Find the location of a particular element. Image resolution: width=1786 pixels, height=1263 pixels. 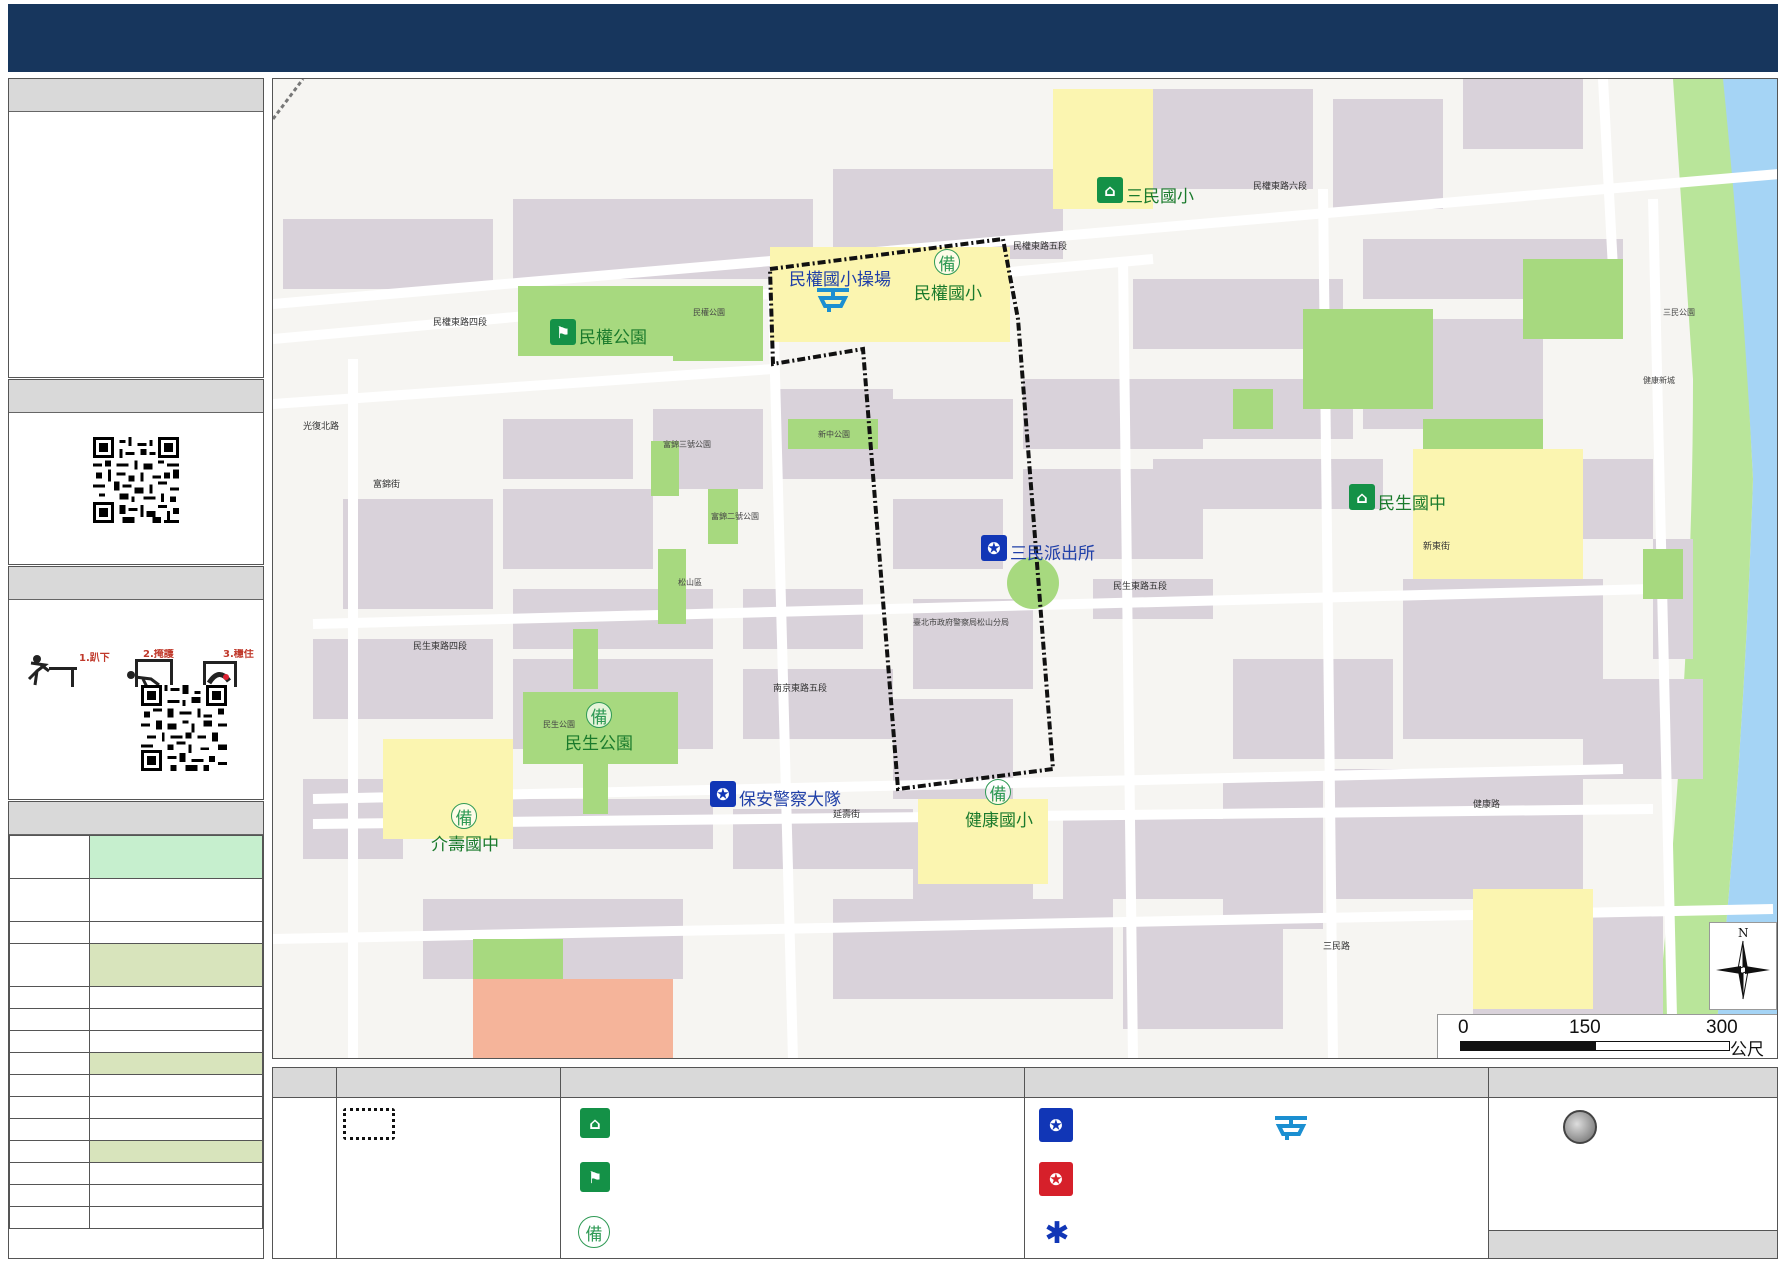

standby-icon-3: 備 is located at coordinates (464, 816).